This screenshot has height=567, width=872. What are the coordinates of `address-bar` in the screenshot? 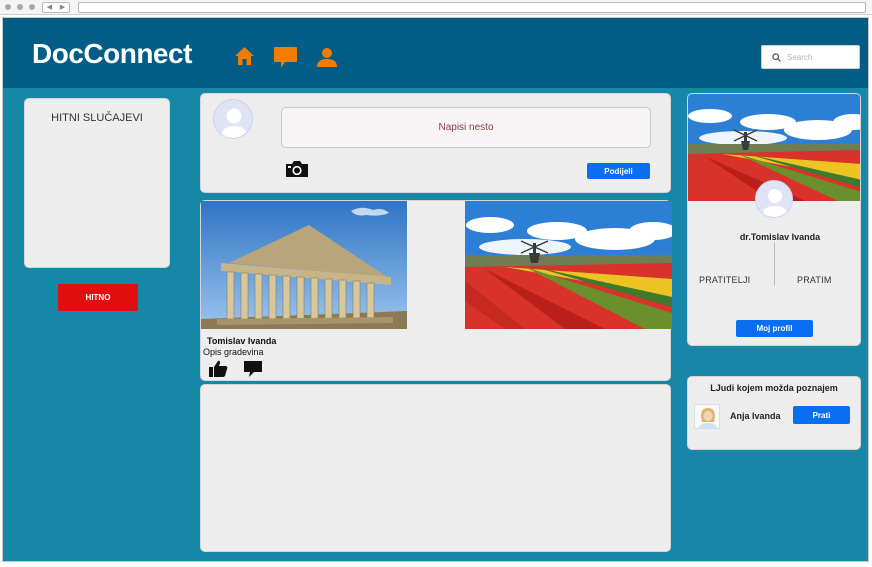 It's located at (472, 7).